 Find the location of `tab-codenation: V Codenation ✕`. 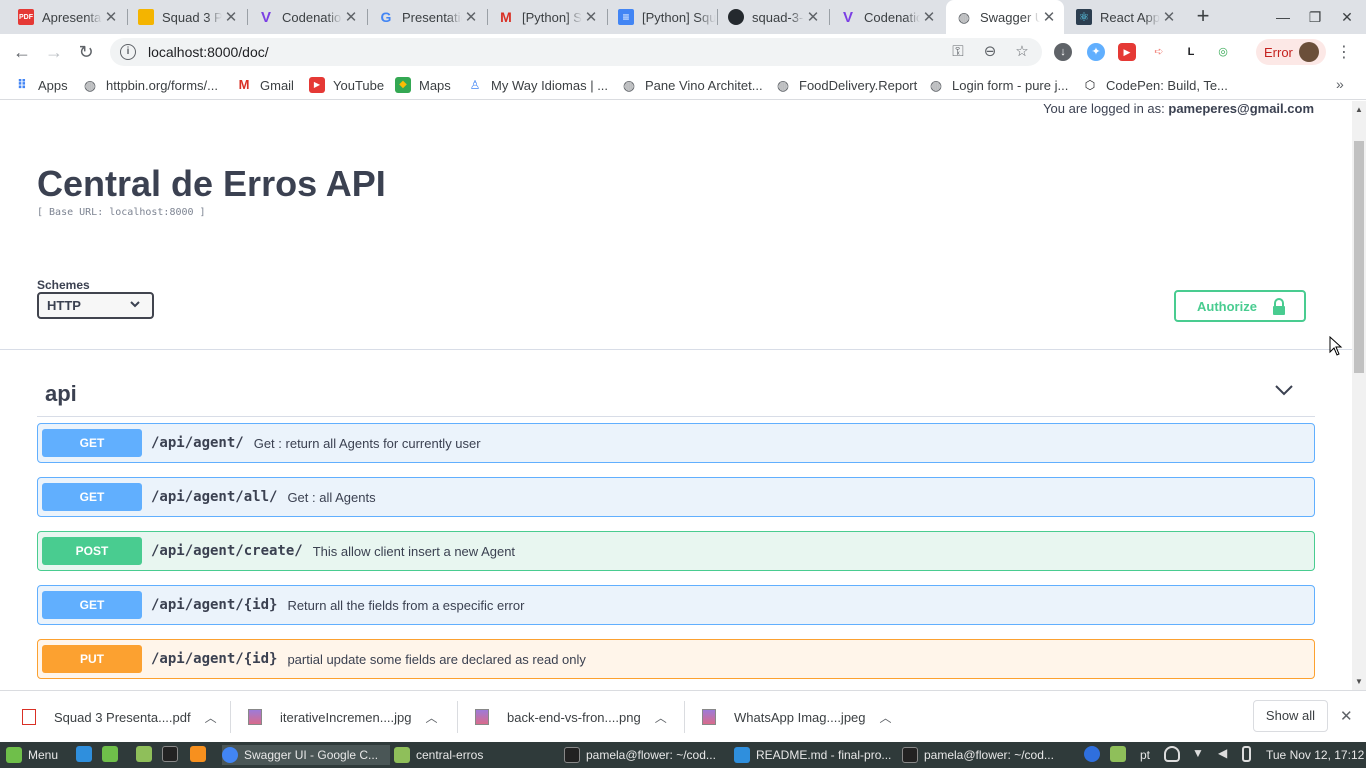

tab-codenation: V Codenation ✕ is located at coordinates (307, 17).